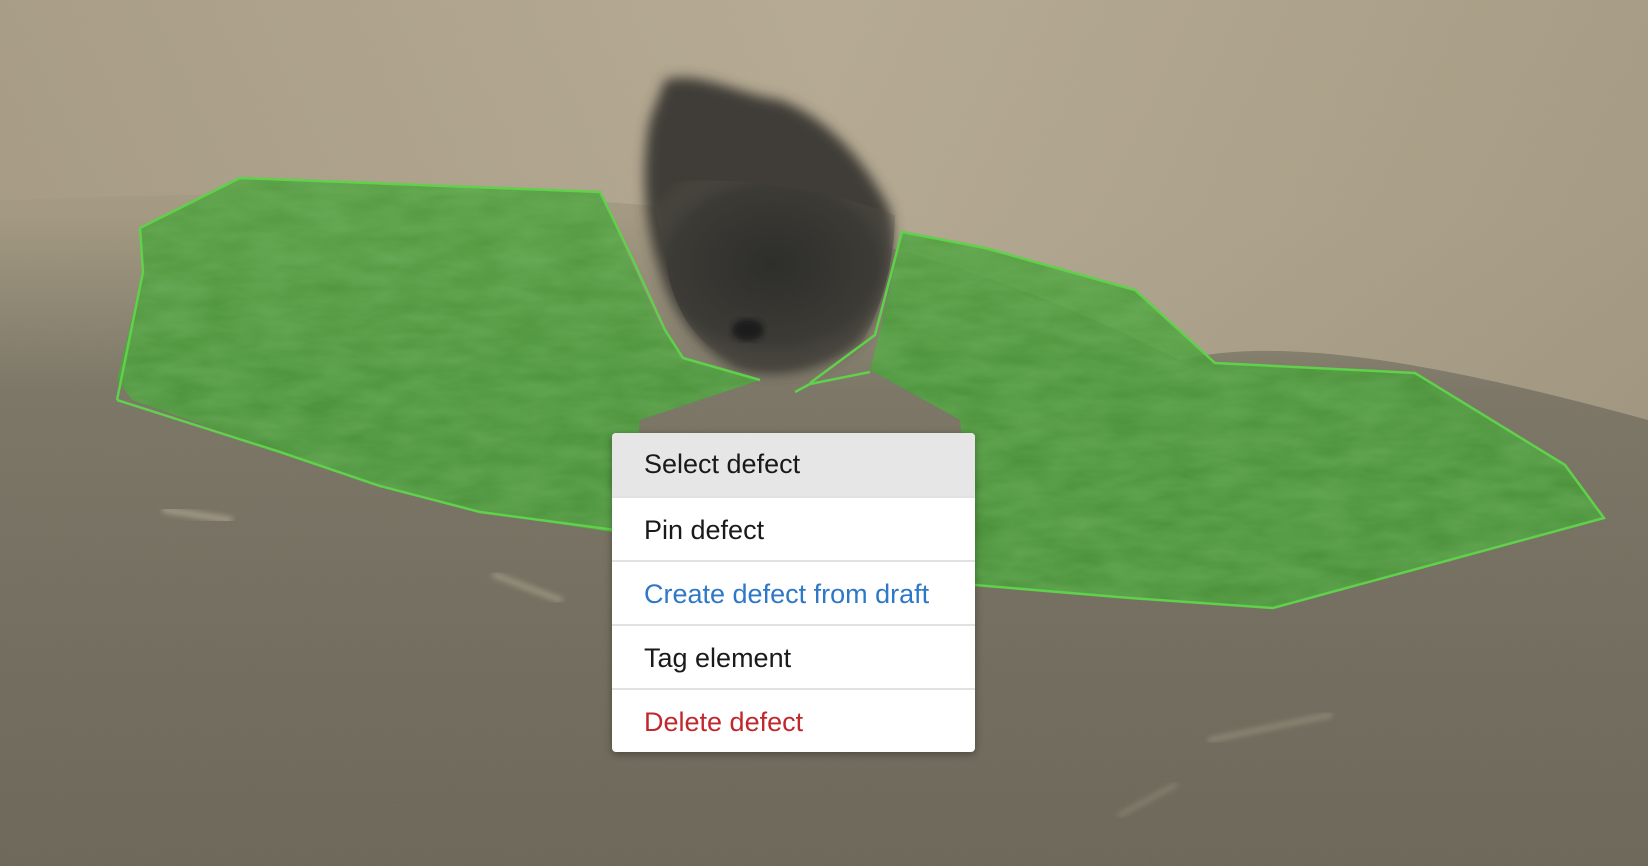  I want to click on menu-item-create-defect-from-draft: Create defect from draft, so click(793, 592).